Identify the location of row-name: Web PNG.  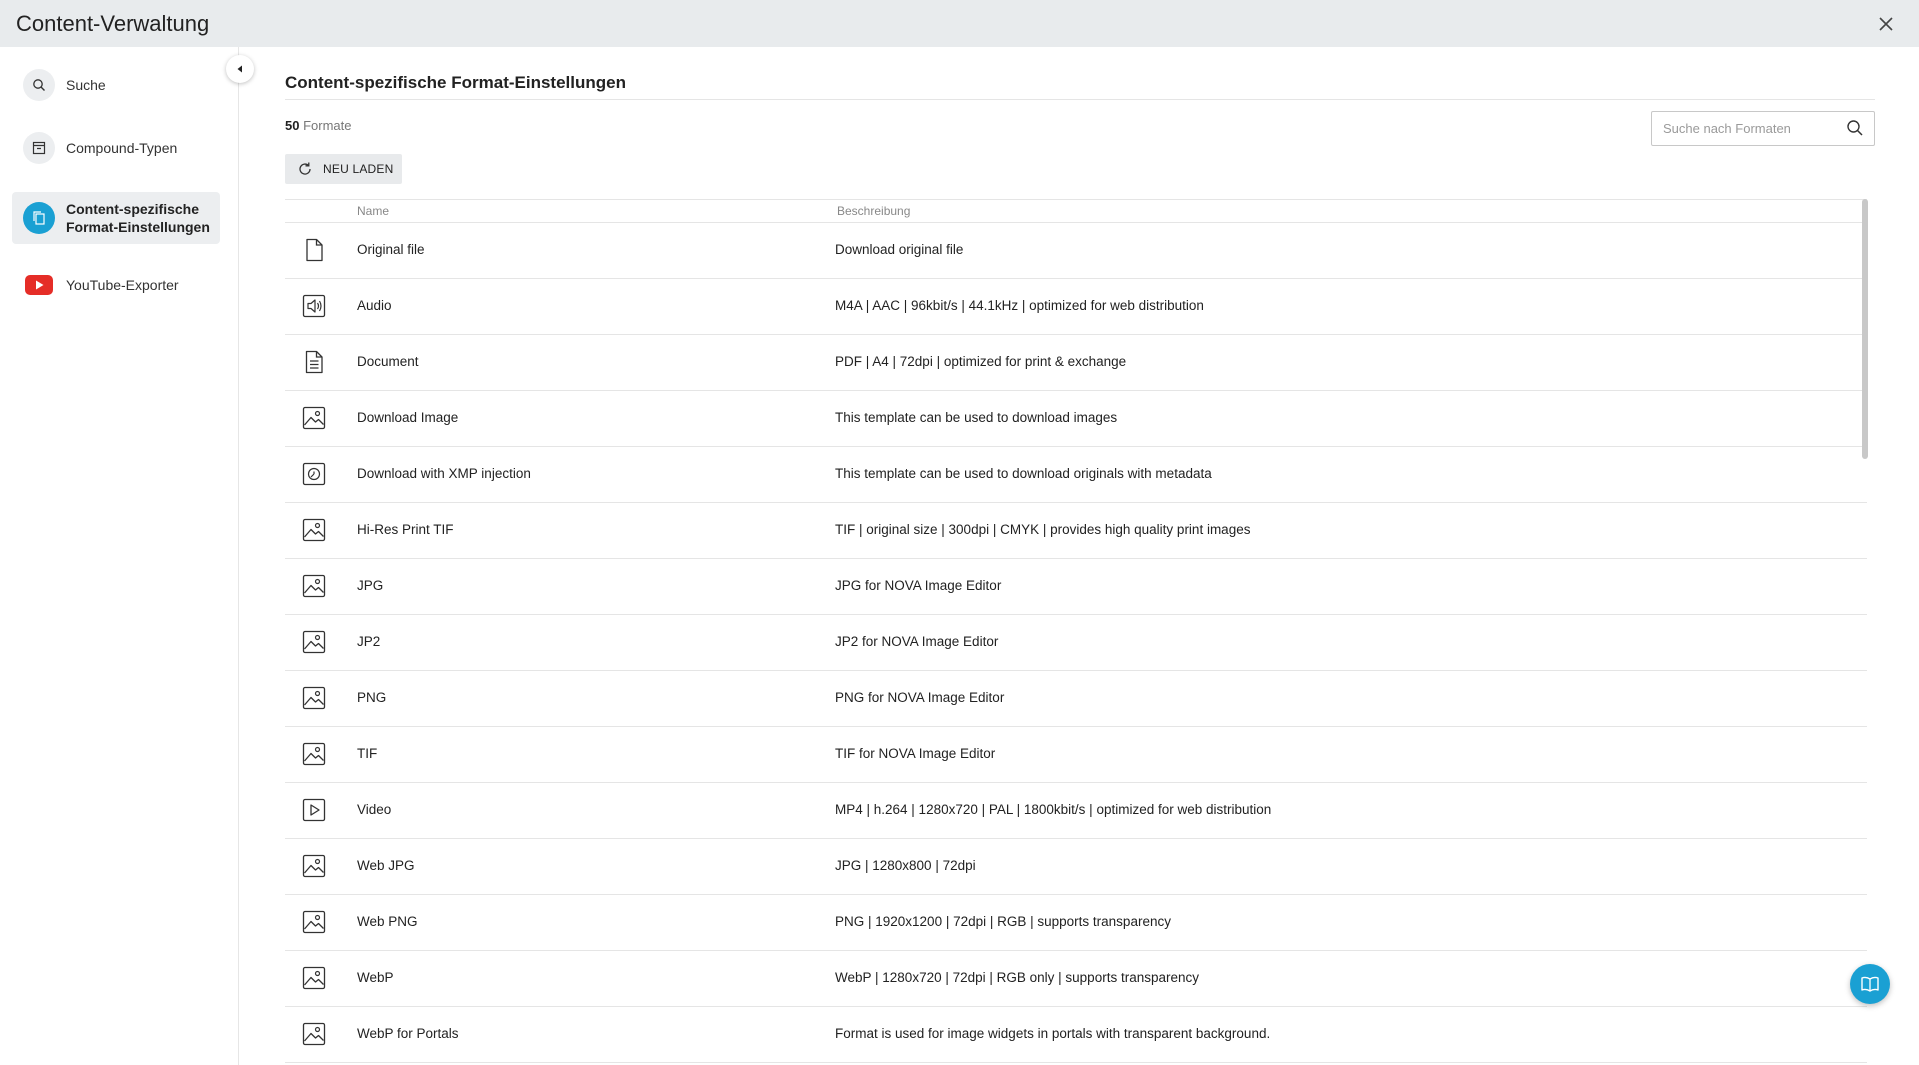
(387, 921).